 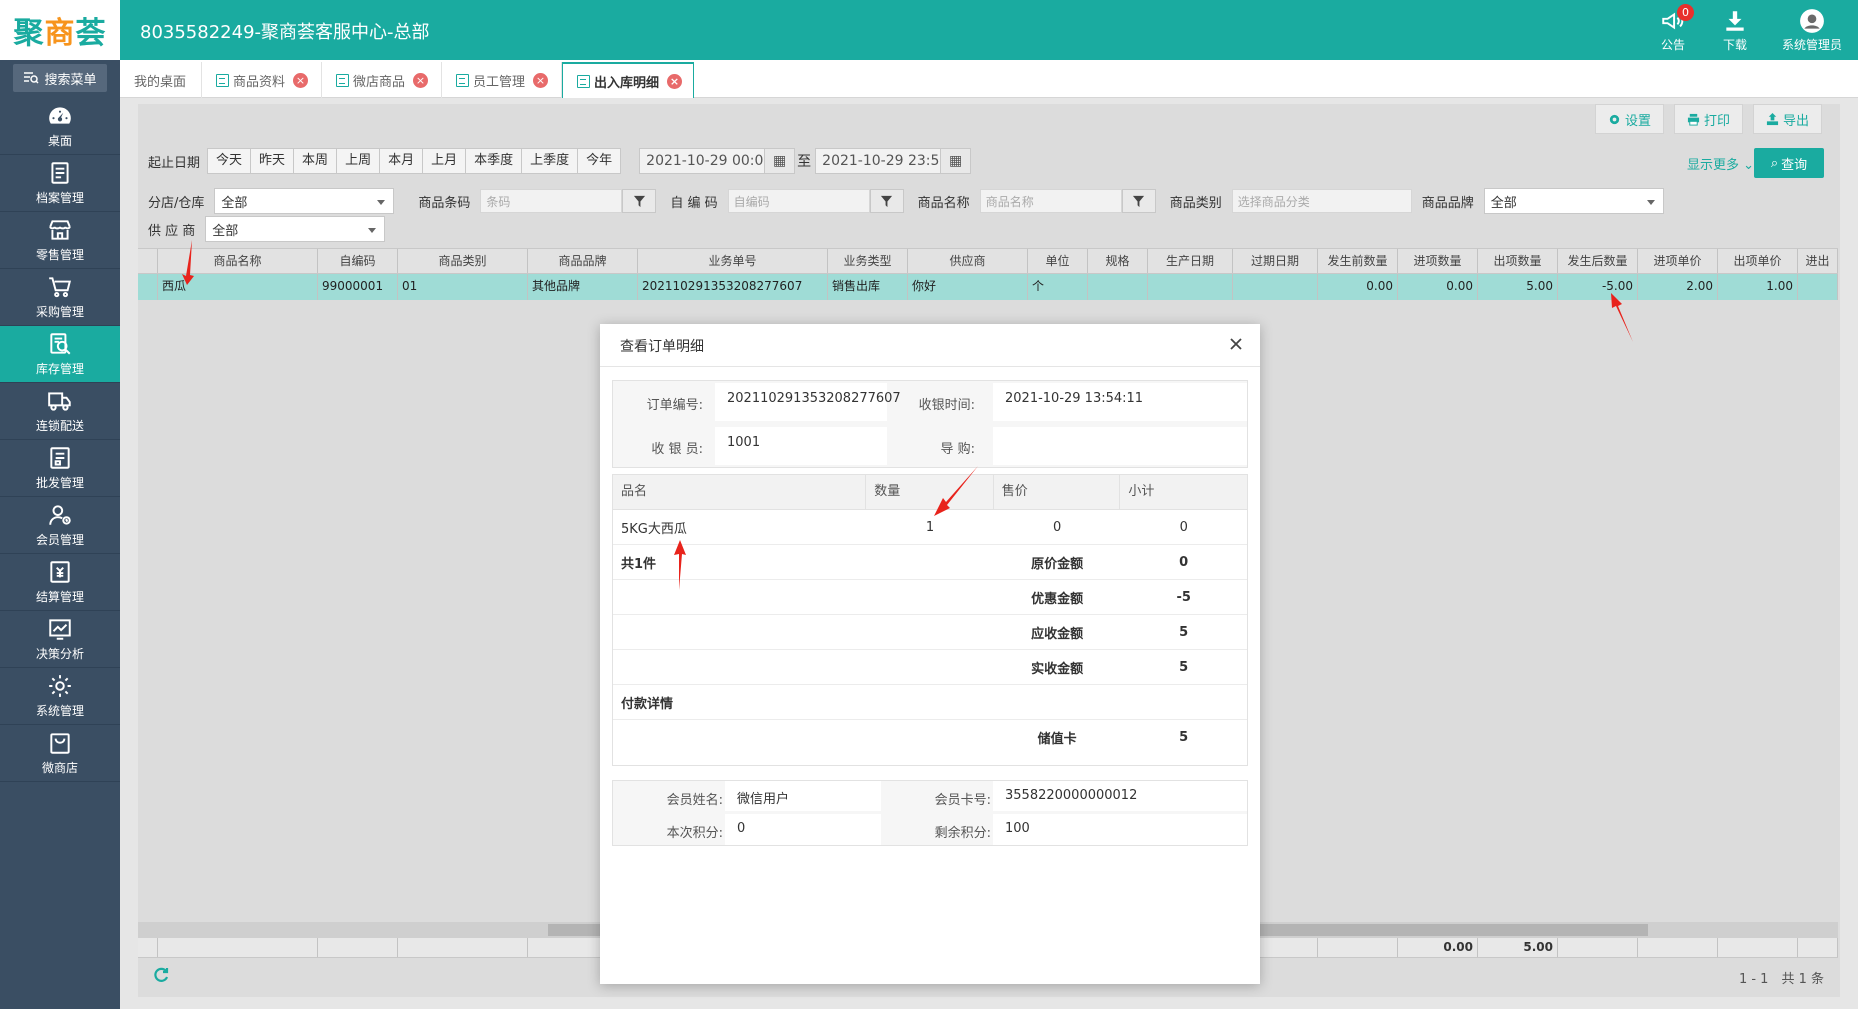 What do you see at coordinates (60, 515) in the screenshot?
I see `member-icon` at bounding box center [60, 515].